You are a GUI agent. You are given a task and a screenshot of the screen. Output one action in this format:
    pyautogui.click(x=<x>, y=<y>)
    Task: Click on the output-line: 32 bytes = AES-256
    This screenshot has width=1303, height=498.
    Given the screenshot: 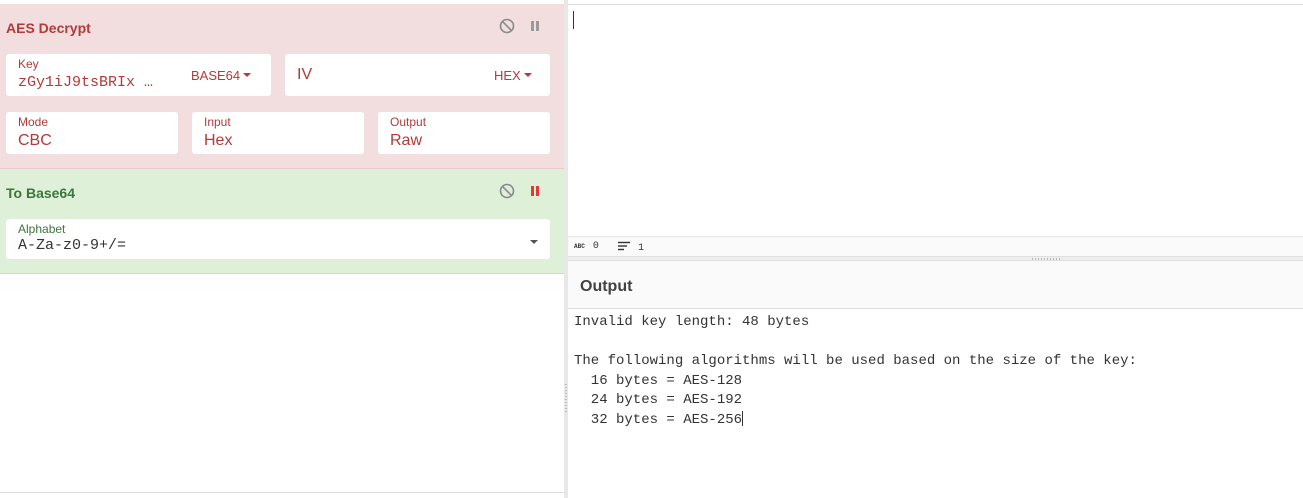 What is the action you would take?
    pyautogui.click(x=936, y=421)
    